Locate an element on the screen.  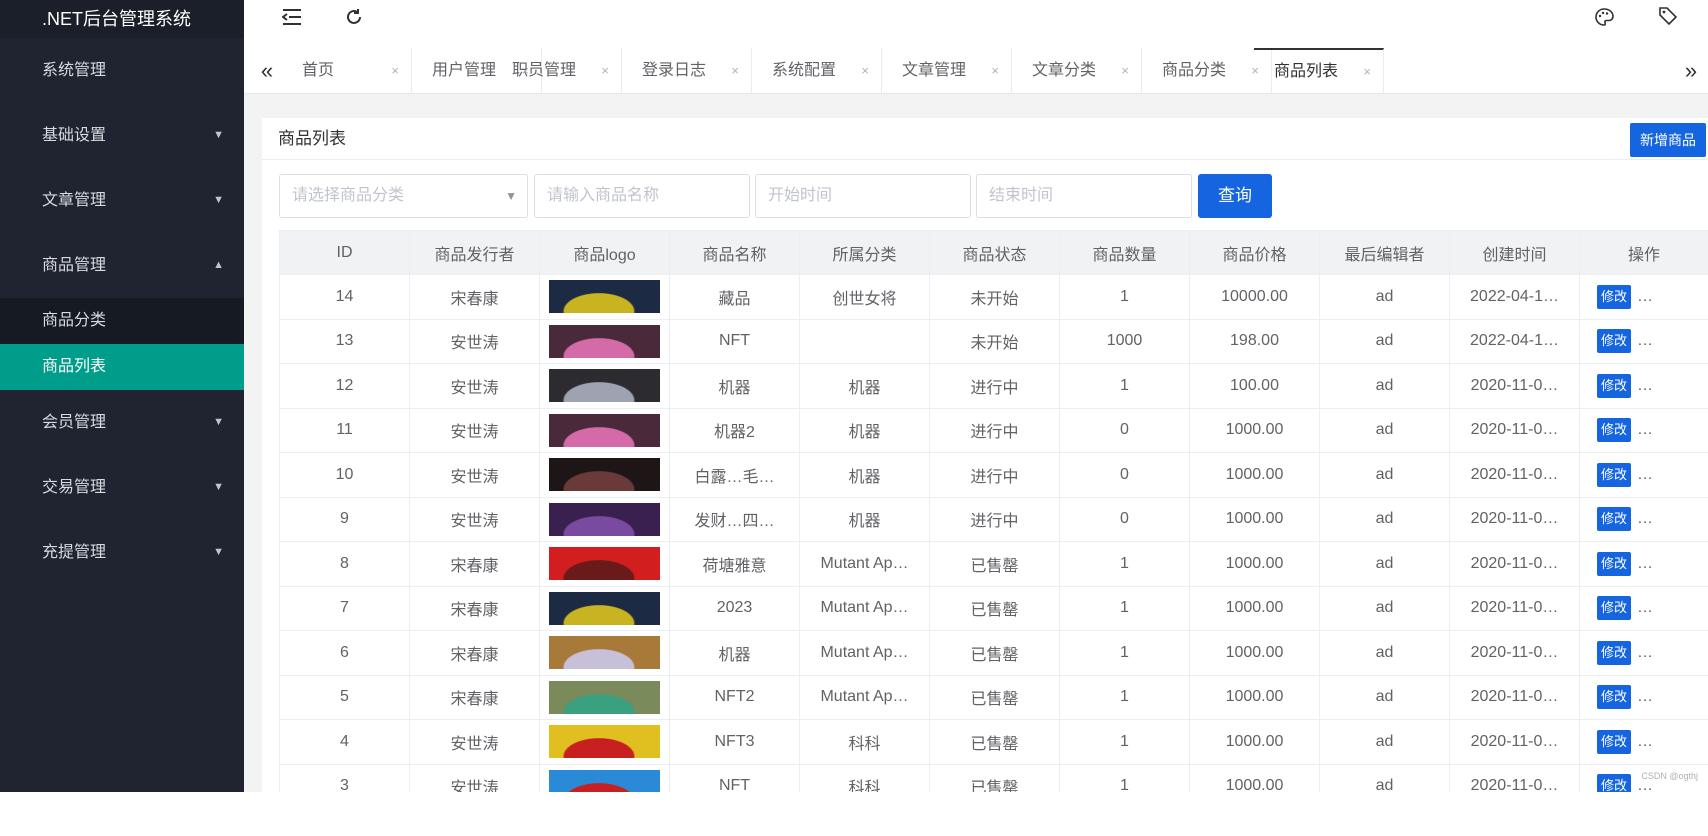
cell-name: NFT is located at coordinates (734, 777).